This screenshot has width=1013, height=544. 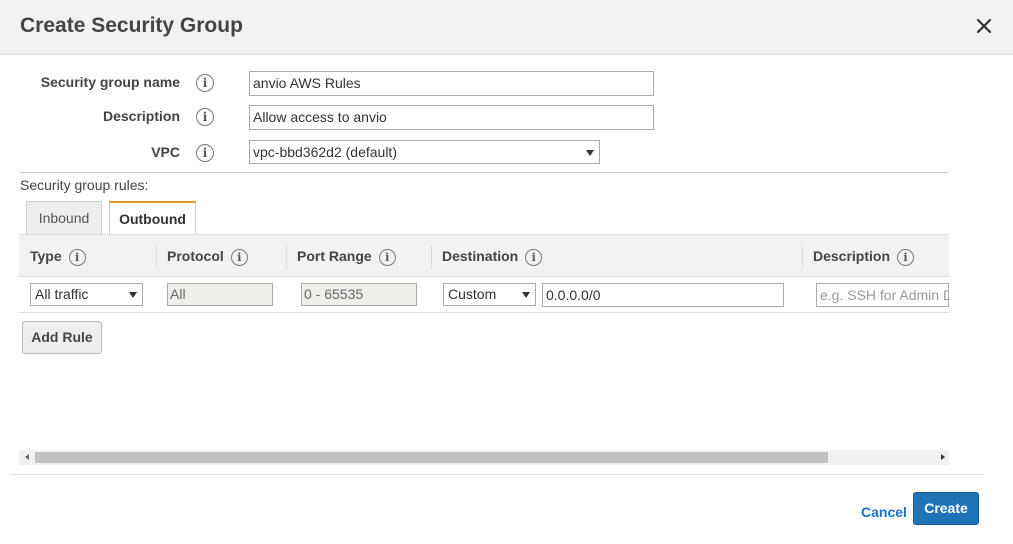 I want to click on description-label: Description, so click(x=141, y=116).